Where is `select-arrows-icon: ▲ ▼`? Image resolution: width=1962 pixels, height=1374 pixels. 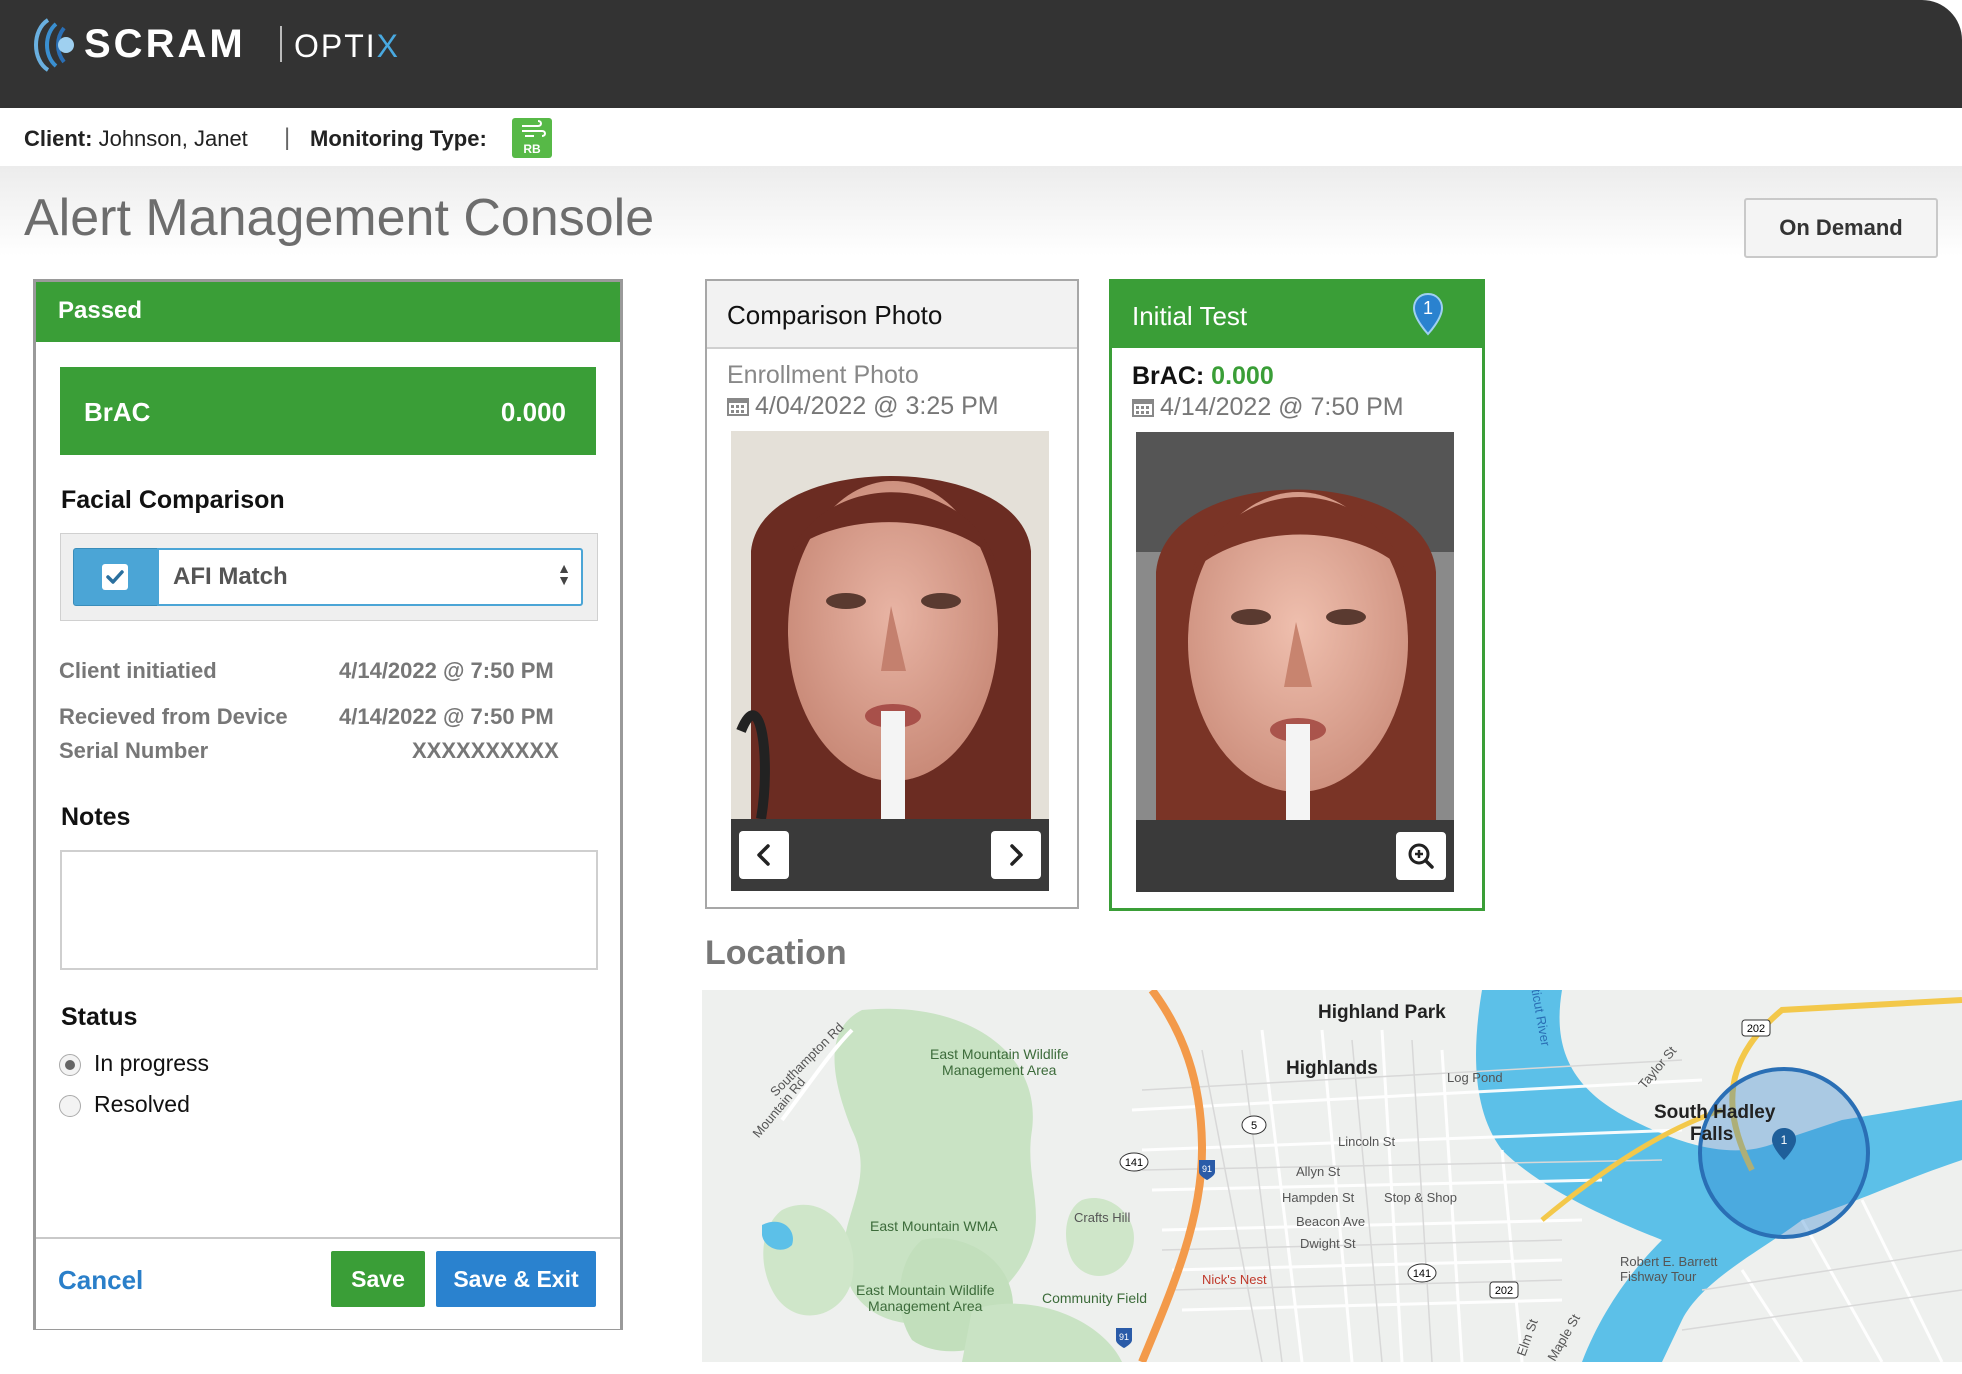
select-arrows-icon: ▲ ▼ is located at coordinates (564, 574).